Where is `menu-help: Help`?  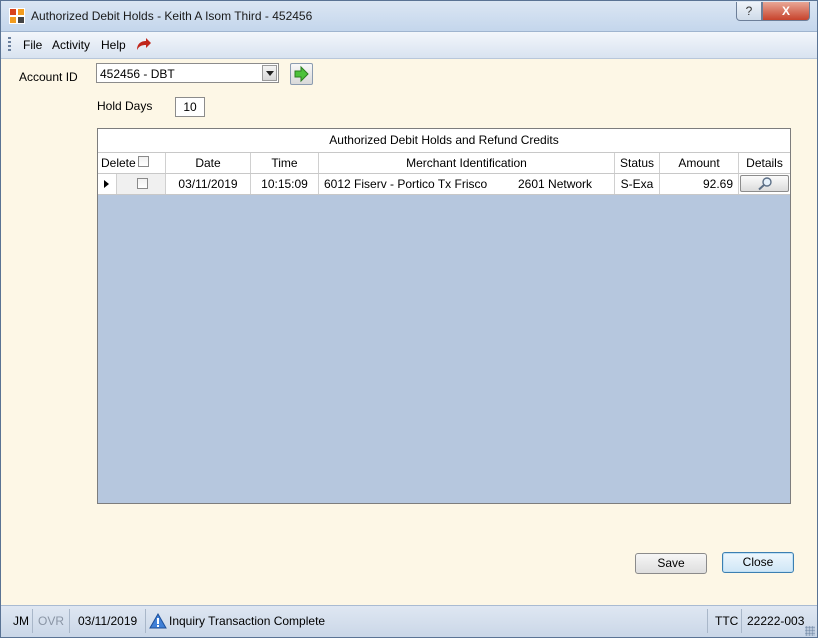 menu-help: Help is located at coordinates (113, 45).